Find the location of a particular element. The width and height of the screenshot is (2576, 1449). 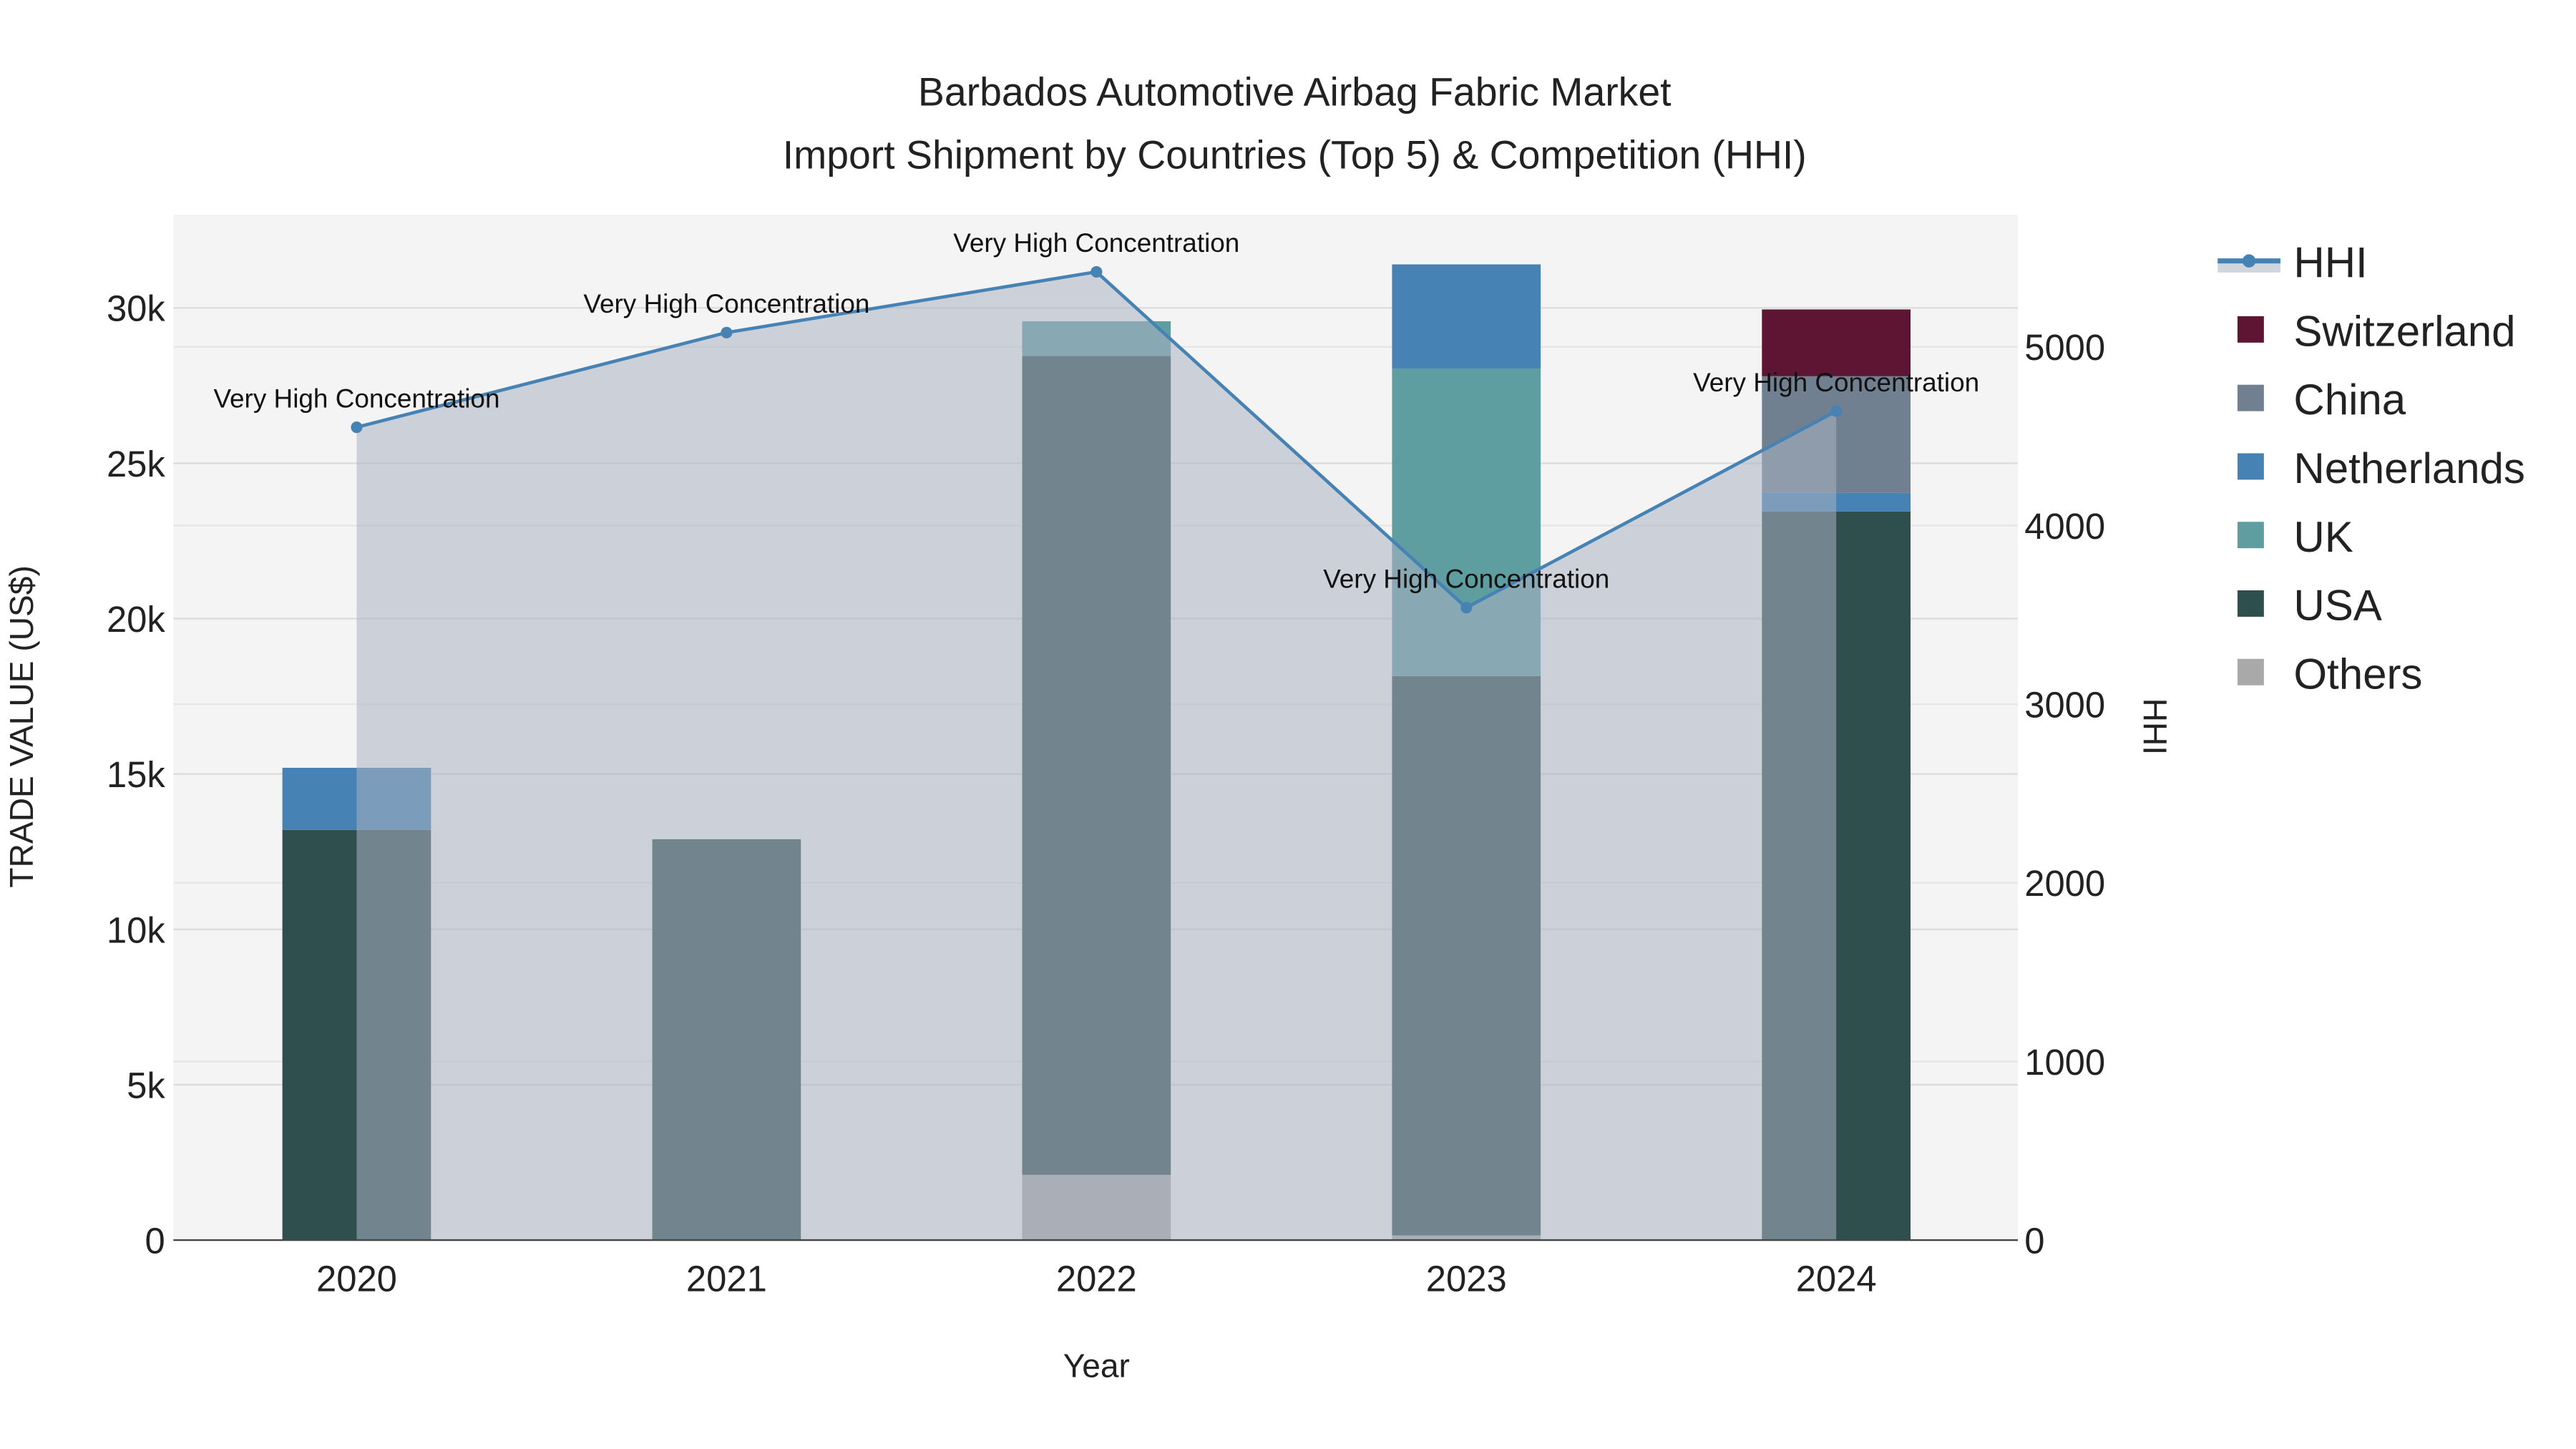

y-tick-label: 0 is located at coordinates (155, 1241).